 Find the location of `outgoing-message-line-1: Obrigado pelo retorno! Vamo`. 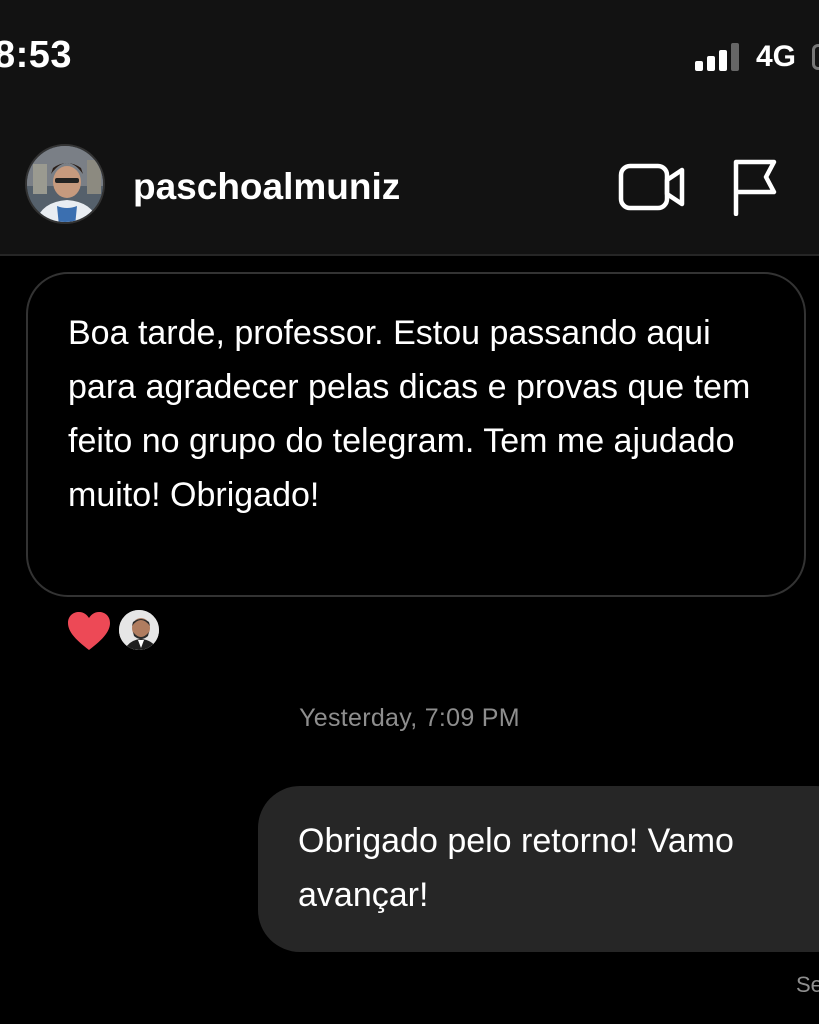

outgoing-message-line-1: Obrigado pelo retorno! Vamo is located at coordinates (516, 841).